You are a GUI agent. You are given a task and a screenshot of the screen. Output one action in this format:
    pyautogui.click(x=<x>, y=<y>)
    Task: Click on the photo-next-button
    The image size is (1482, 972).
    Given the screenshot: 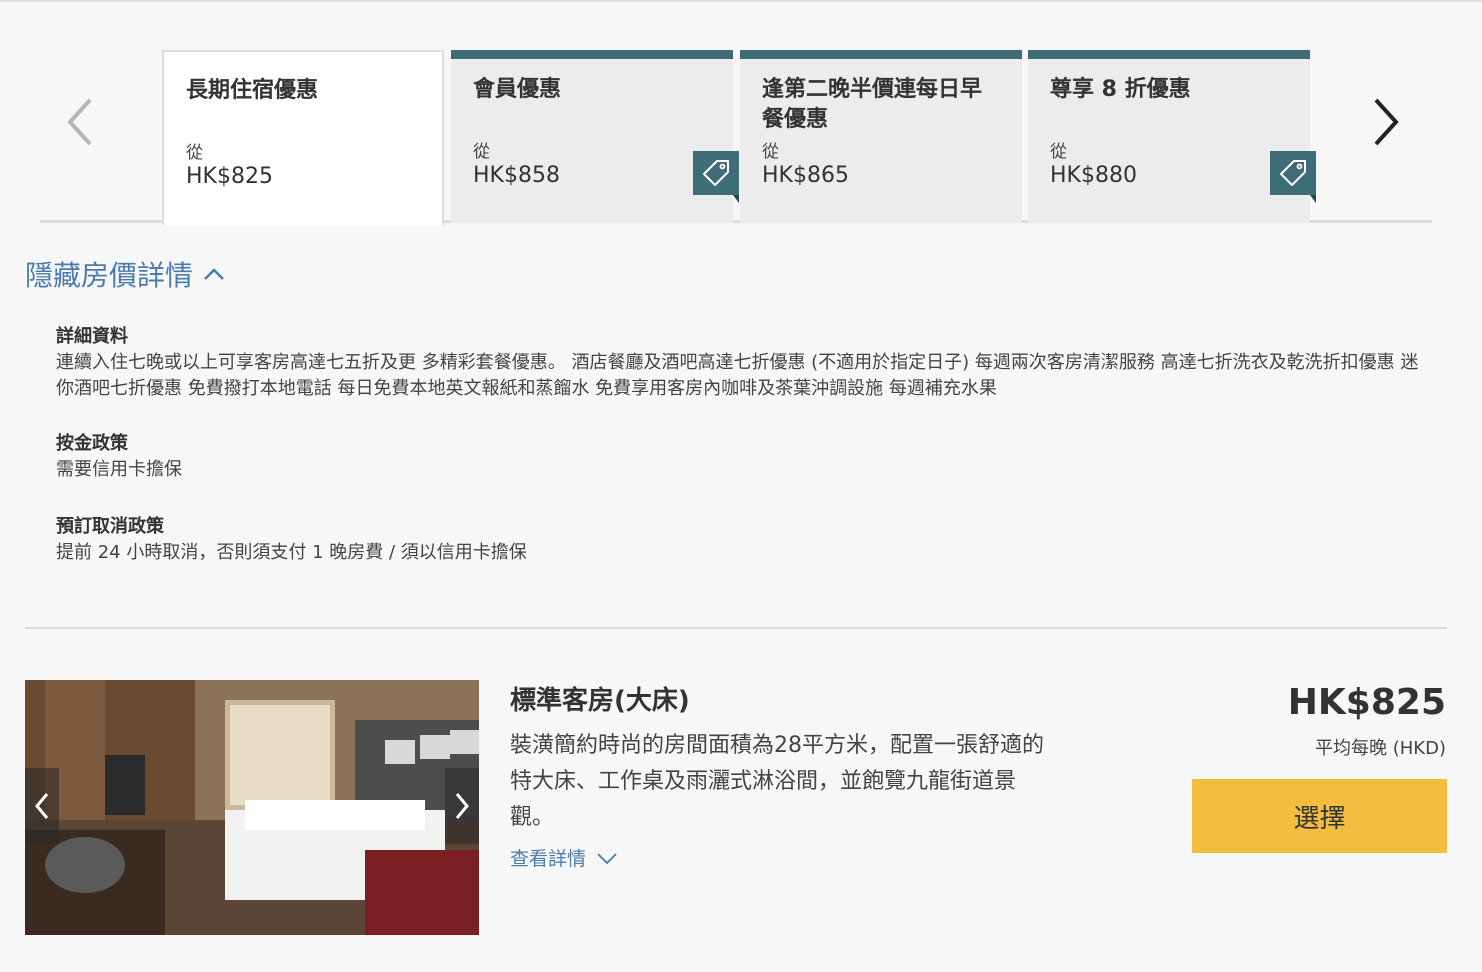 What is the action you would take?
    pyautogui.click(x=462, y=806)
    